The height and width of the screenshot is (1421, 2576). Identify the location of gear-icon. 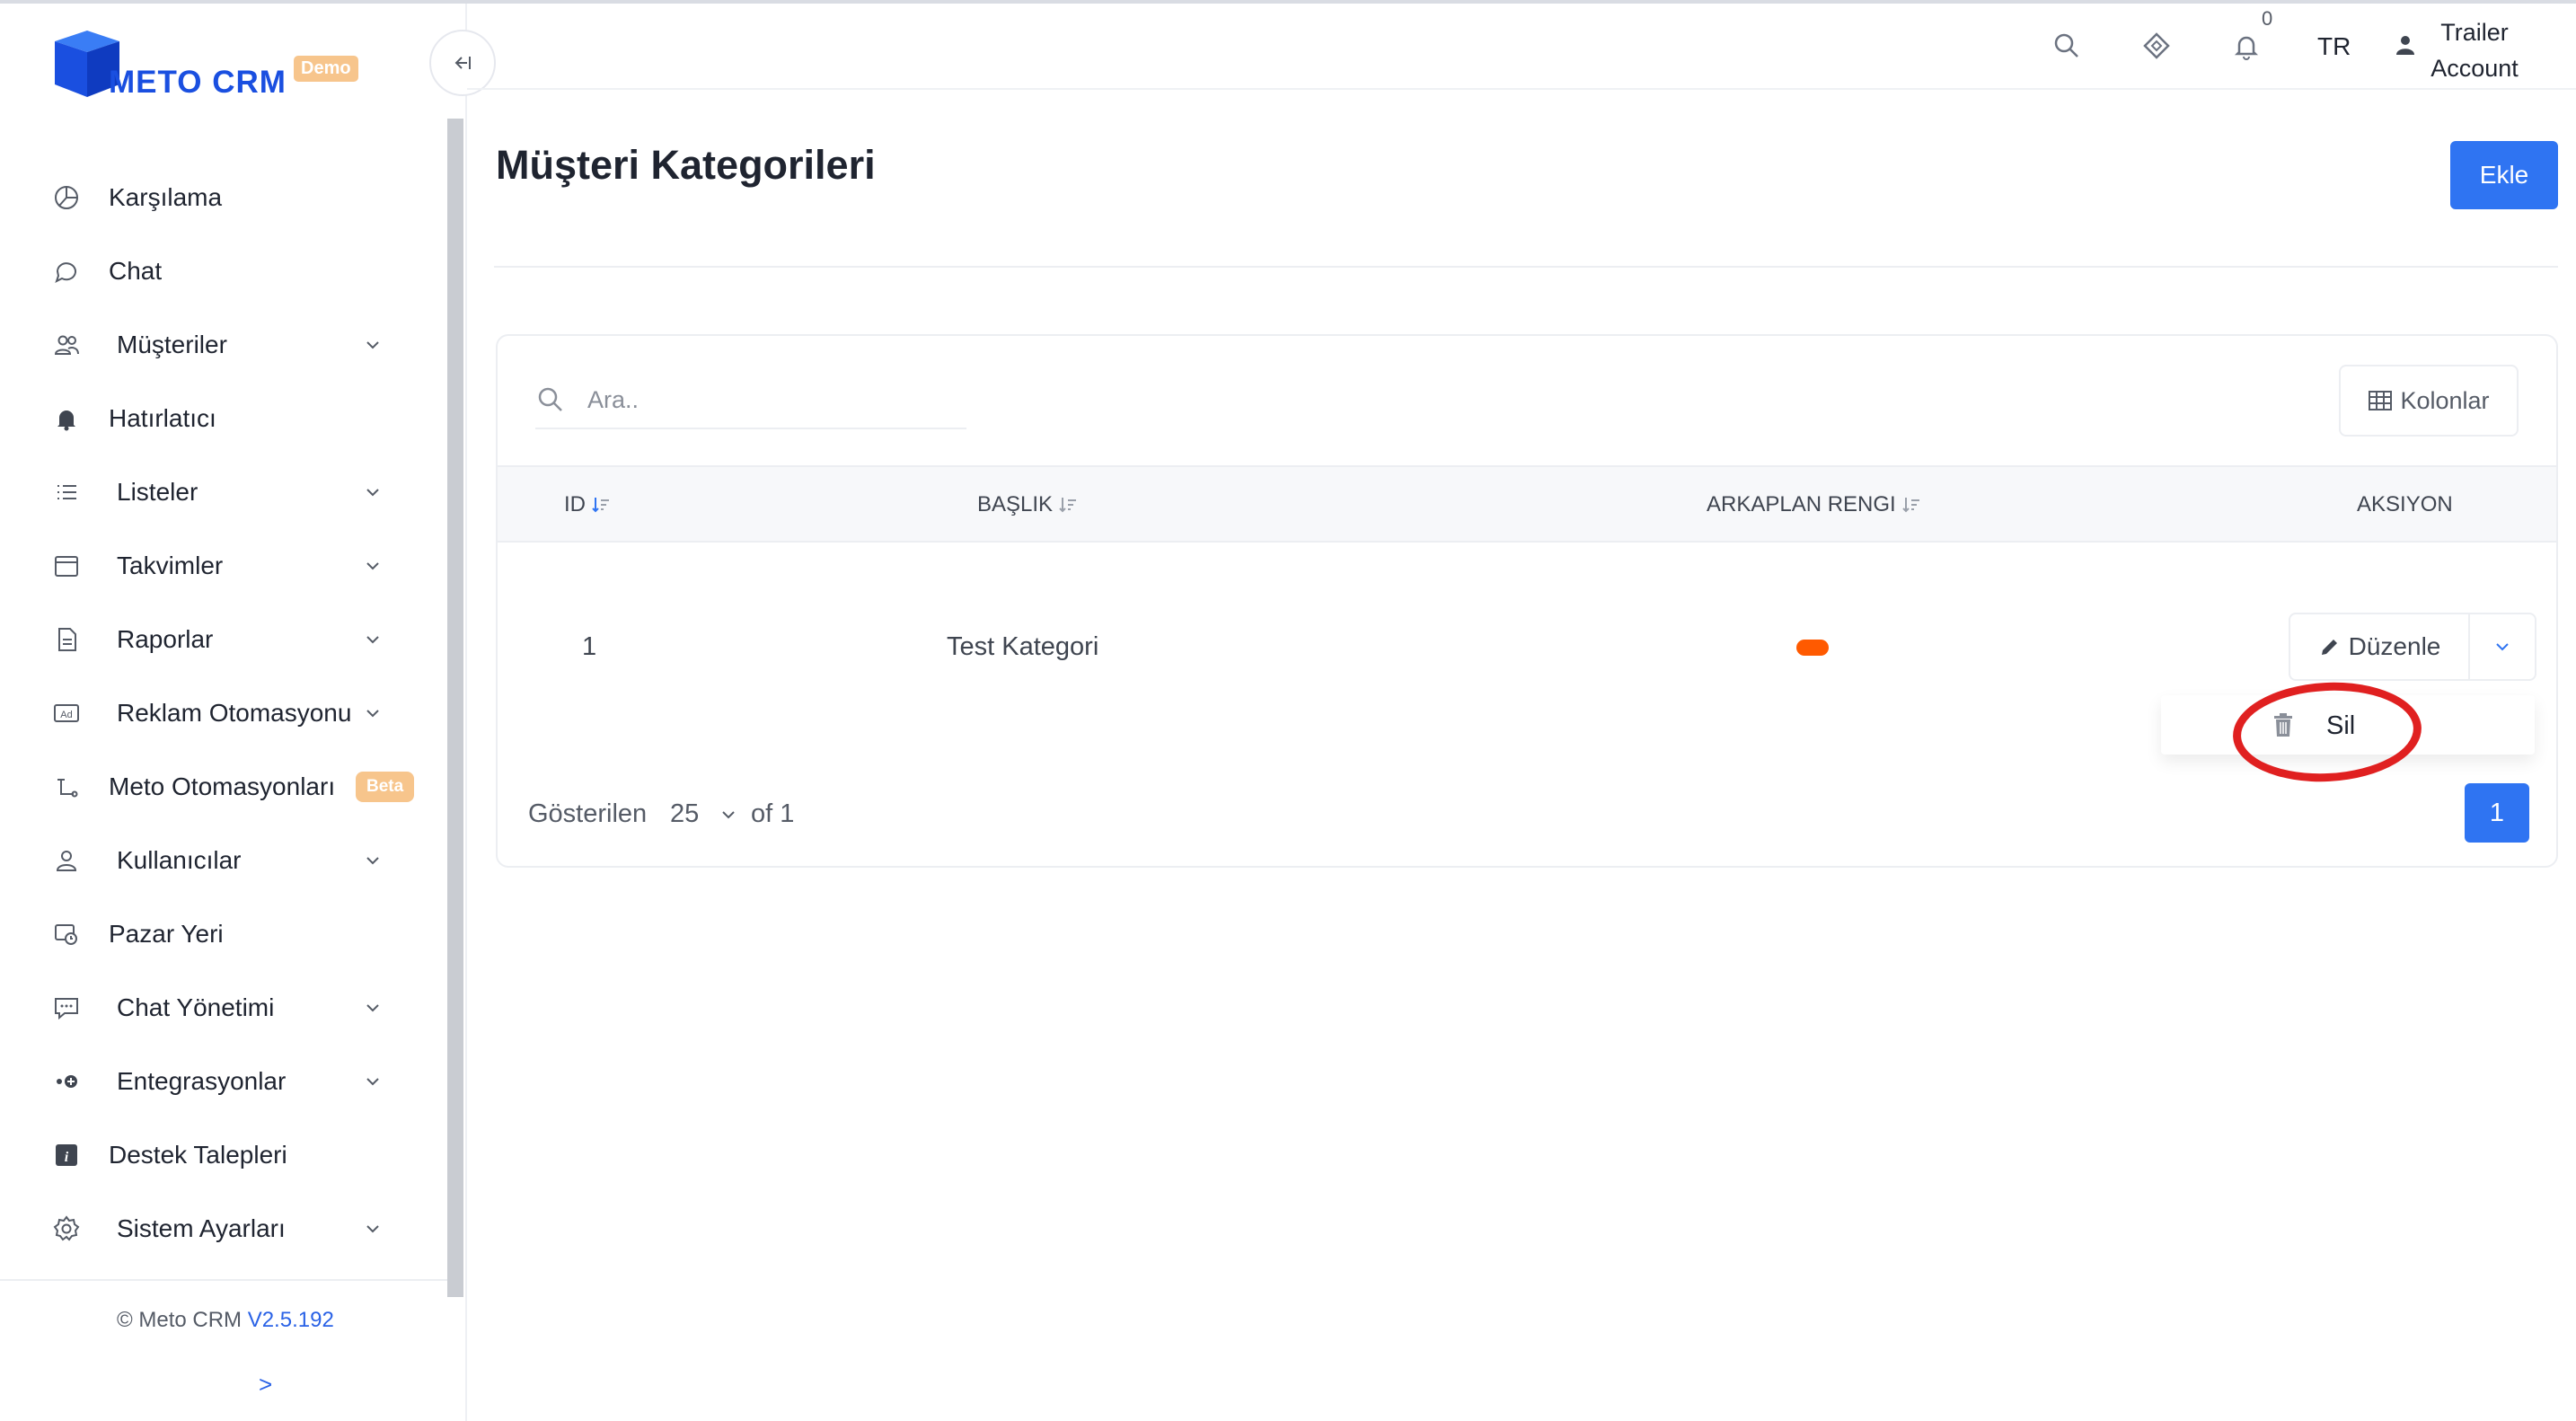
(66, 1228).